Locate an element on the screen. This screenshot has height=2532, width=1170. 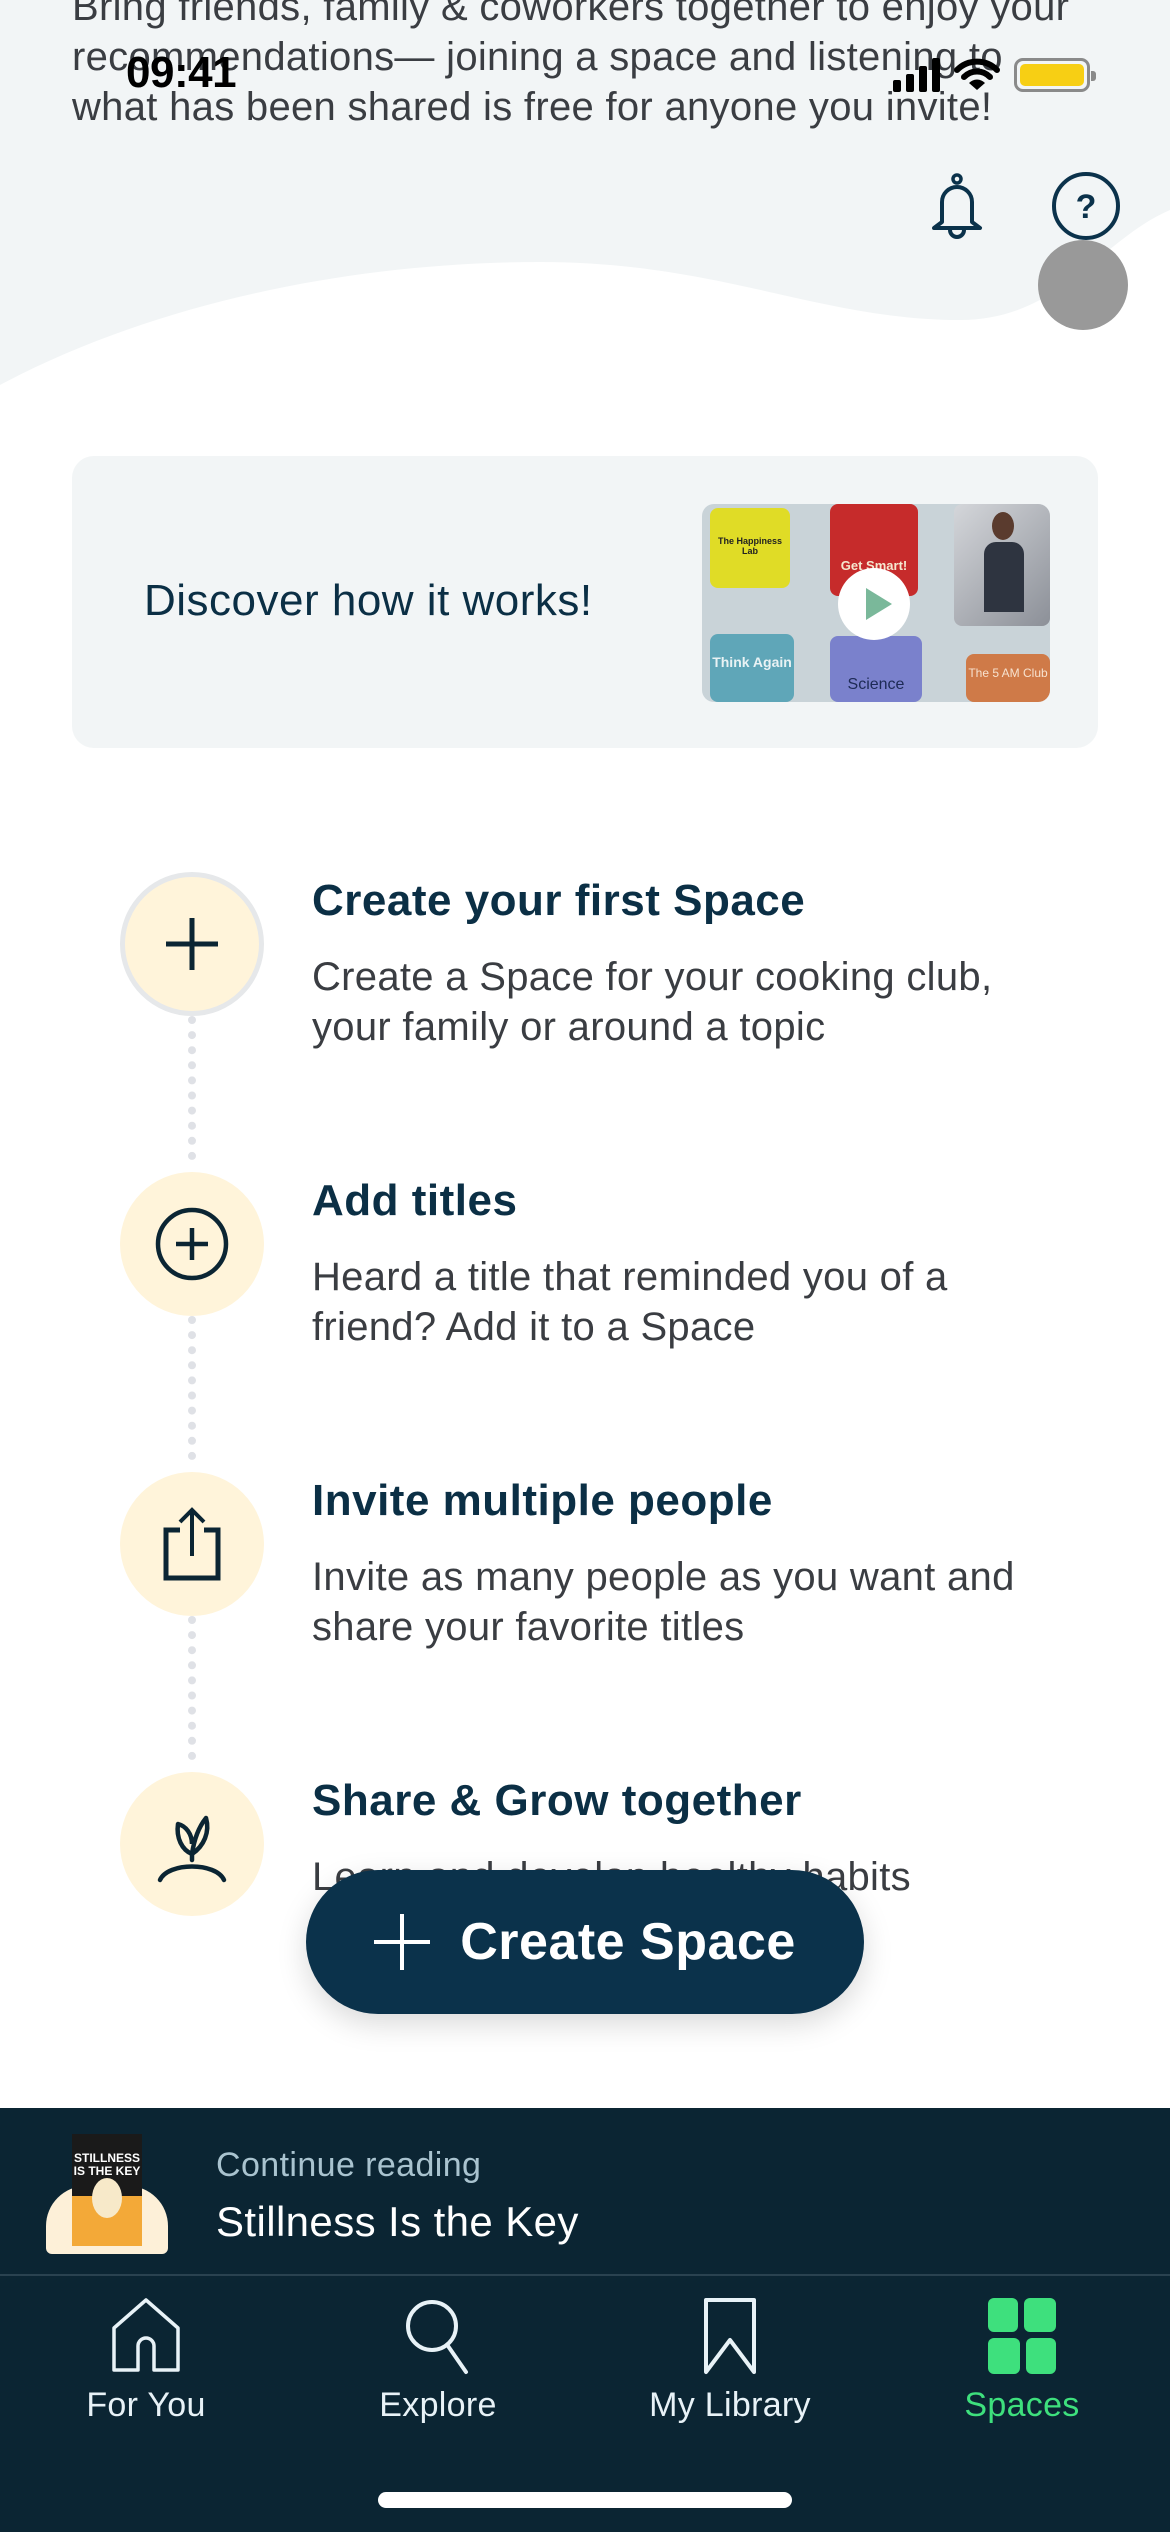
home-icon is located at coordinates (146, 2335).